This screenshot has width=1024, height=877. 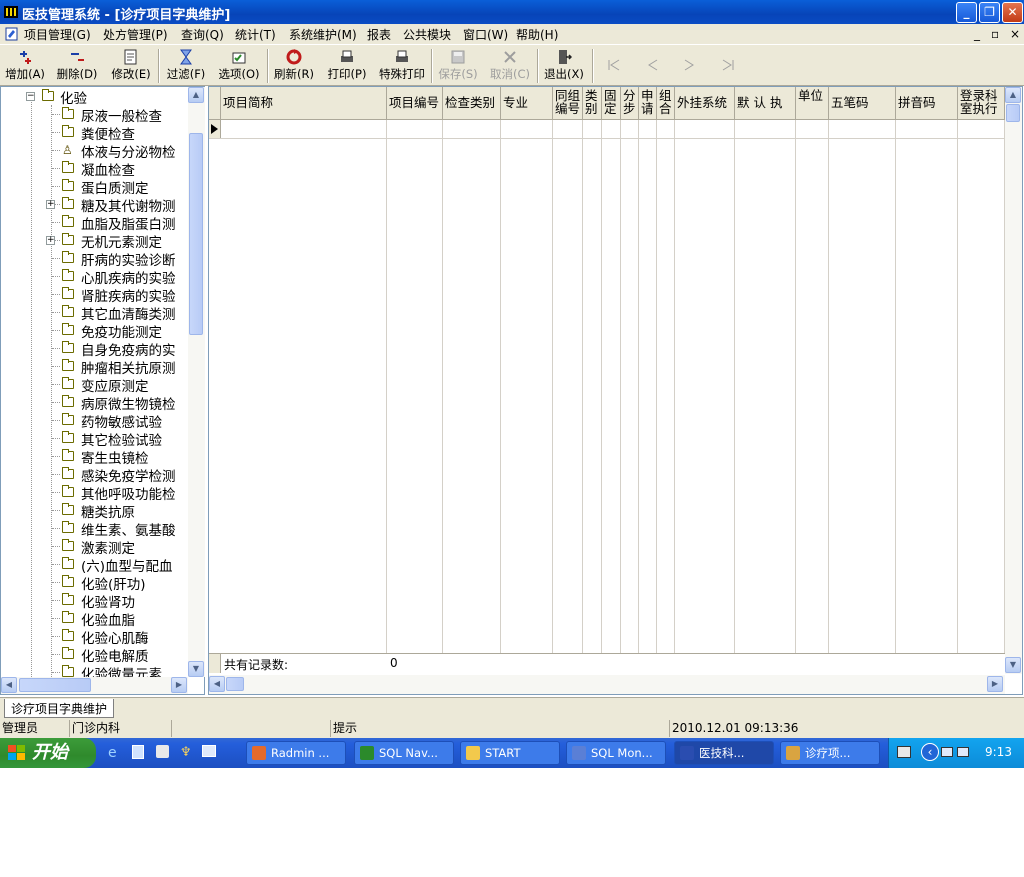 What do you see at coordinates (989, 12) in the screenshot?
I see `restore-button: ❐` at bounding box center [989, 12].